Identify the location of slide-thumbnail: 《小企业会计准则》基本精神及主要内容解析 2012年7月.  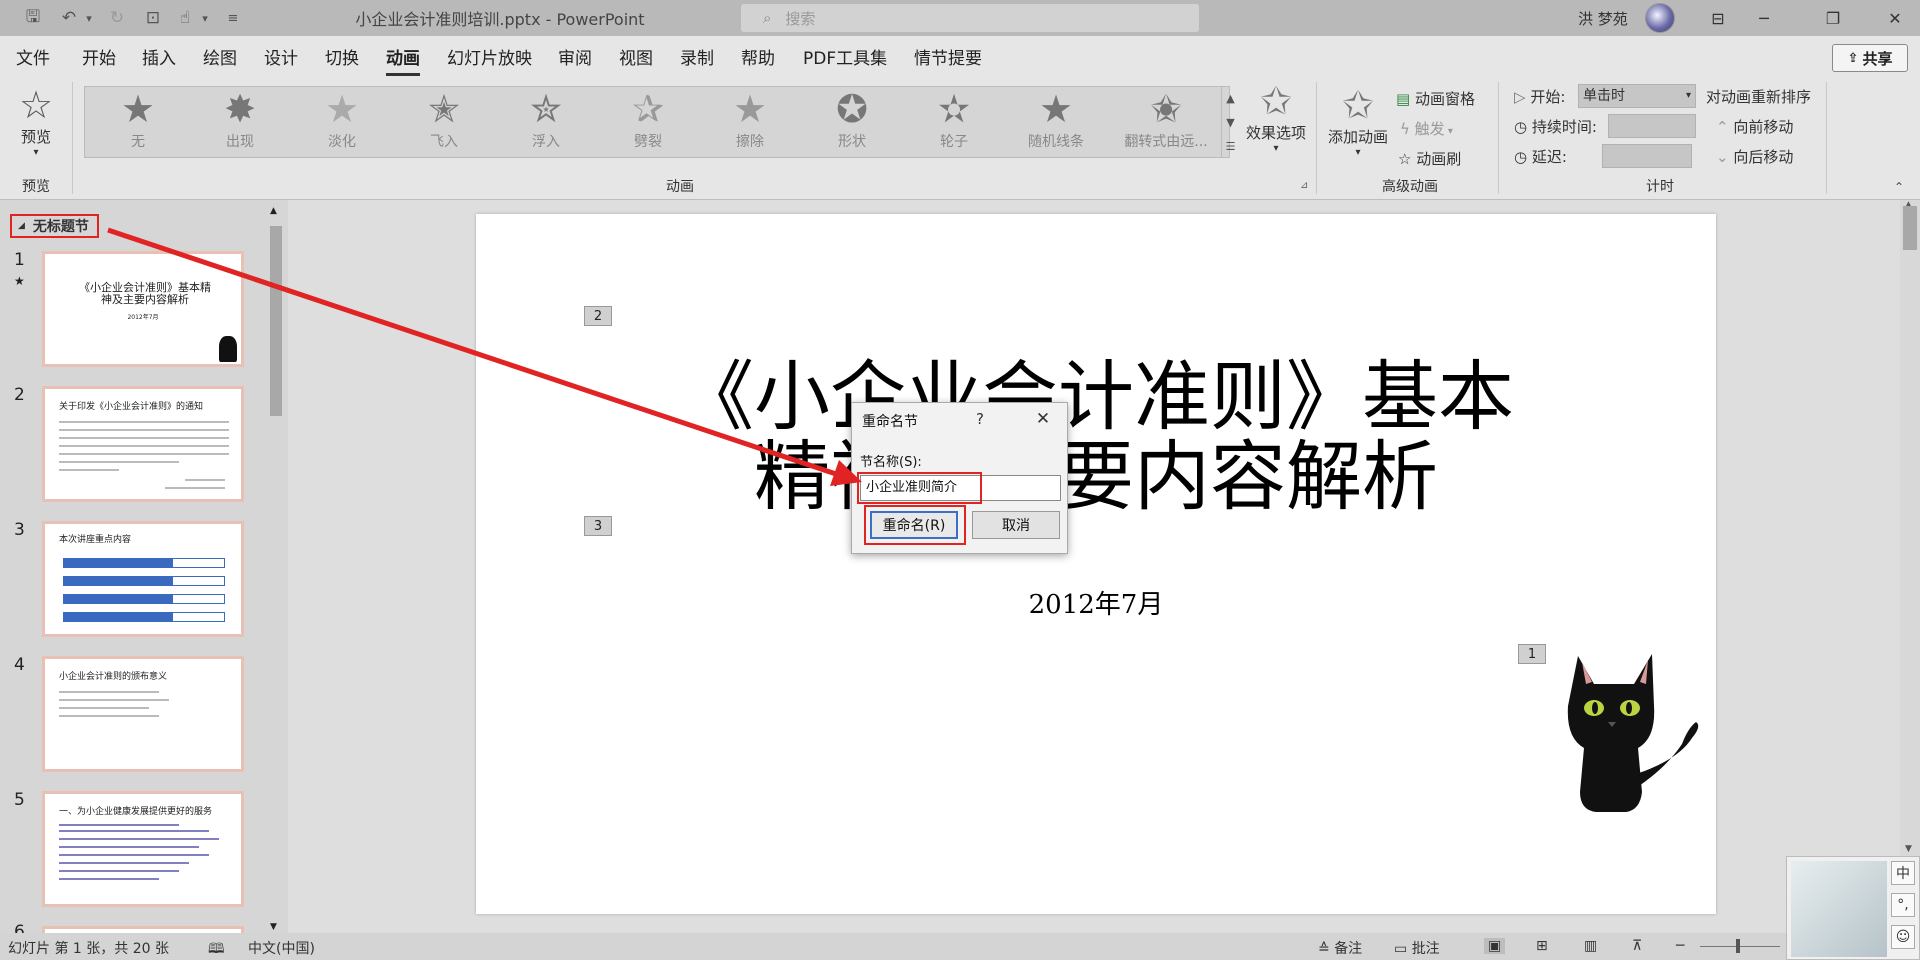
(143, 309).